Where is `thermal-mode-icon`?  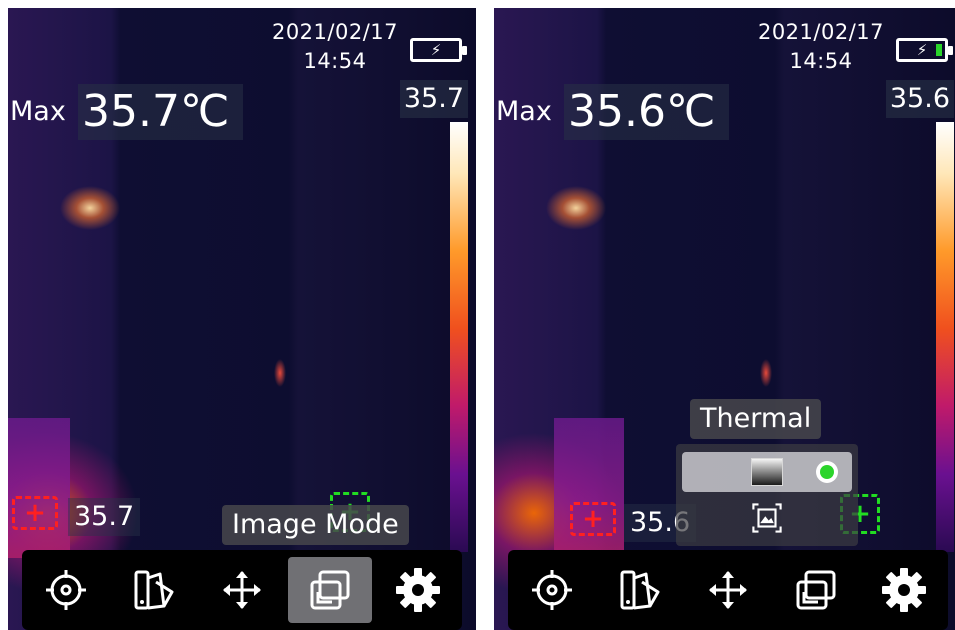 thermal-mode-icon is located at coordinates (767, 472).